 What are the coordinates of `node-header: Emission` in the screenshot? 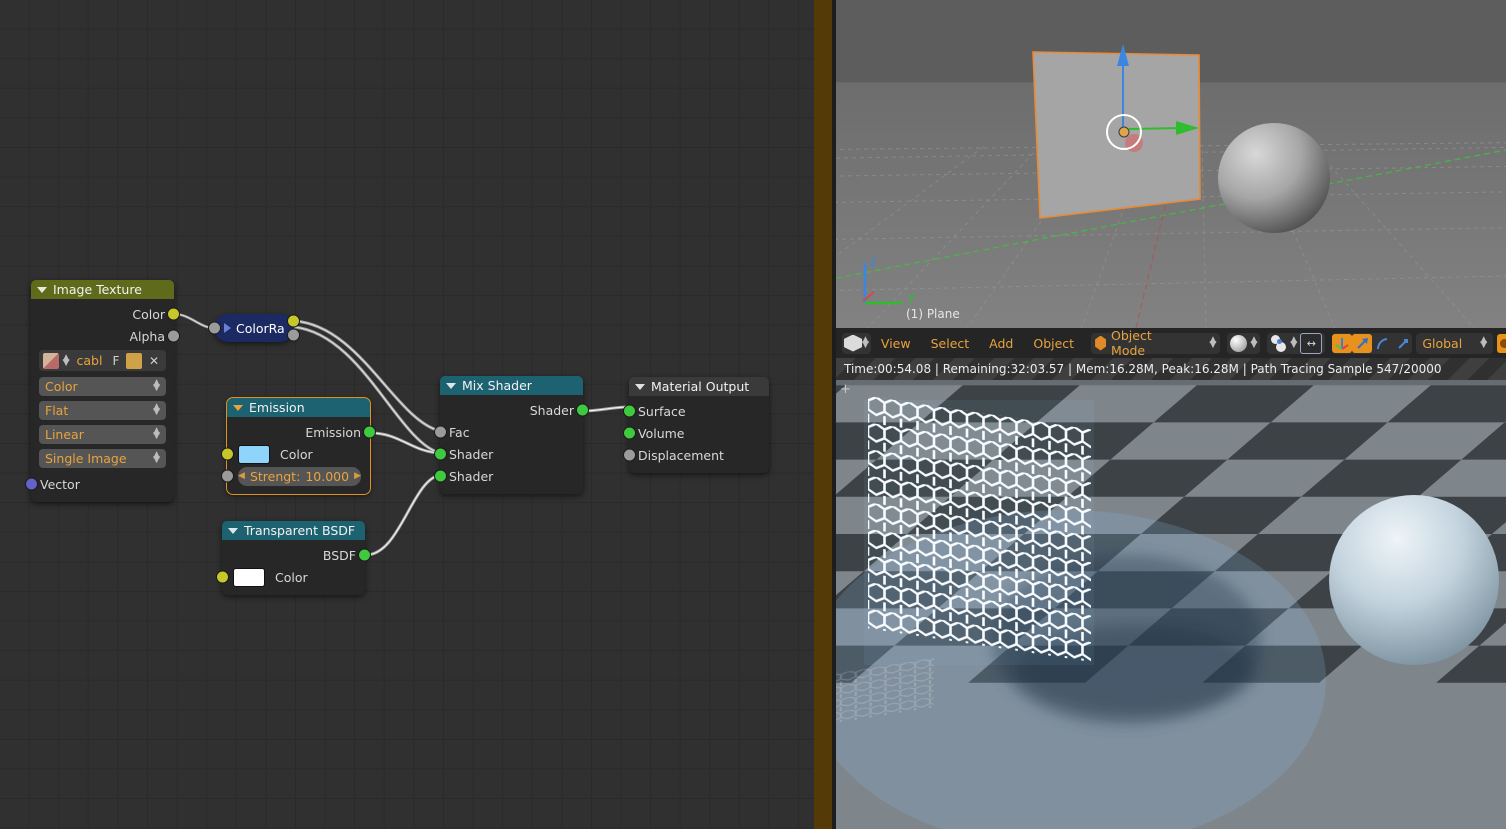 It's located at (298, 407).